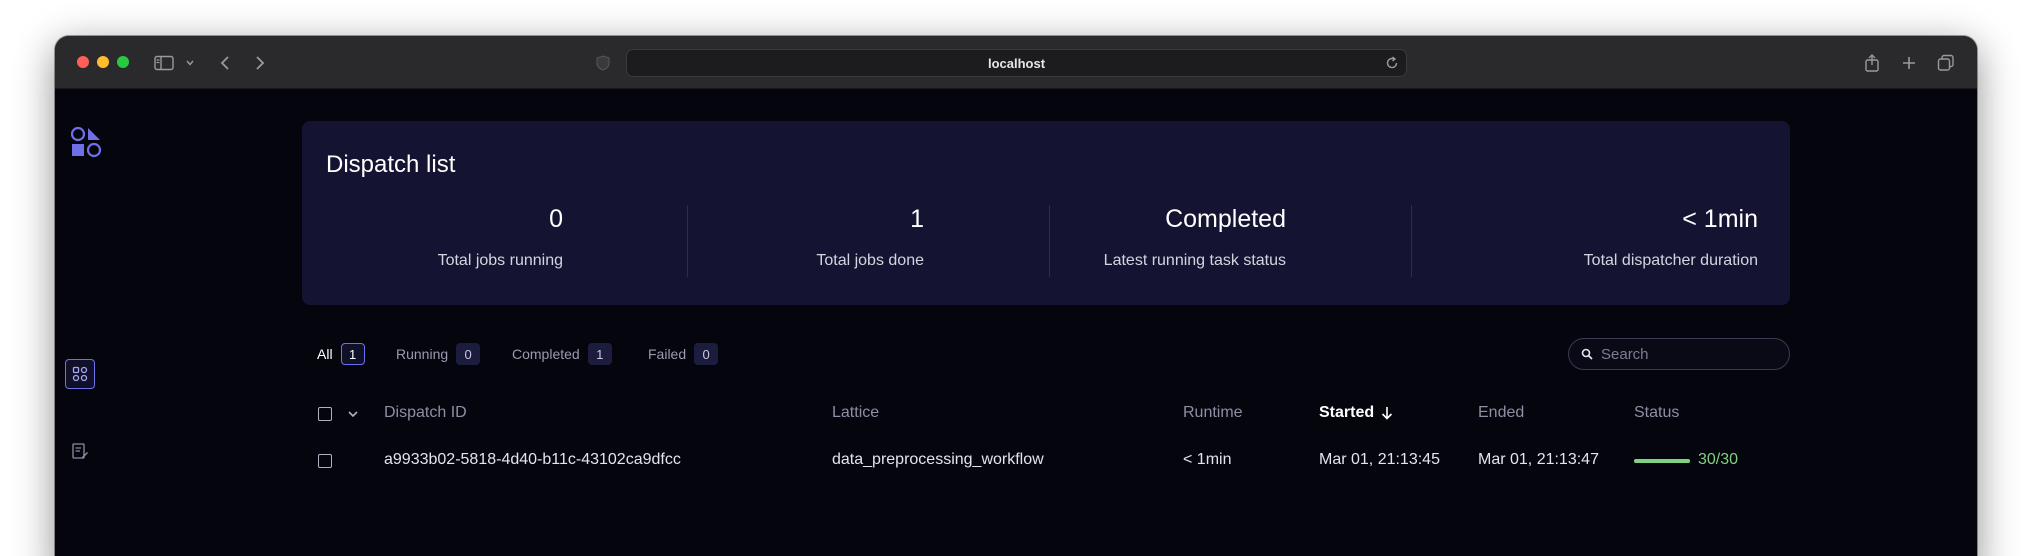  What do you see at coordinates (325, 414) in the screenshot?
I see `select-all-checkbox` at bounding box center [325, 414].